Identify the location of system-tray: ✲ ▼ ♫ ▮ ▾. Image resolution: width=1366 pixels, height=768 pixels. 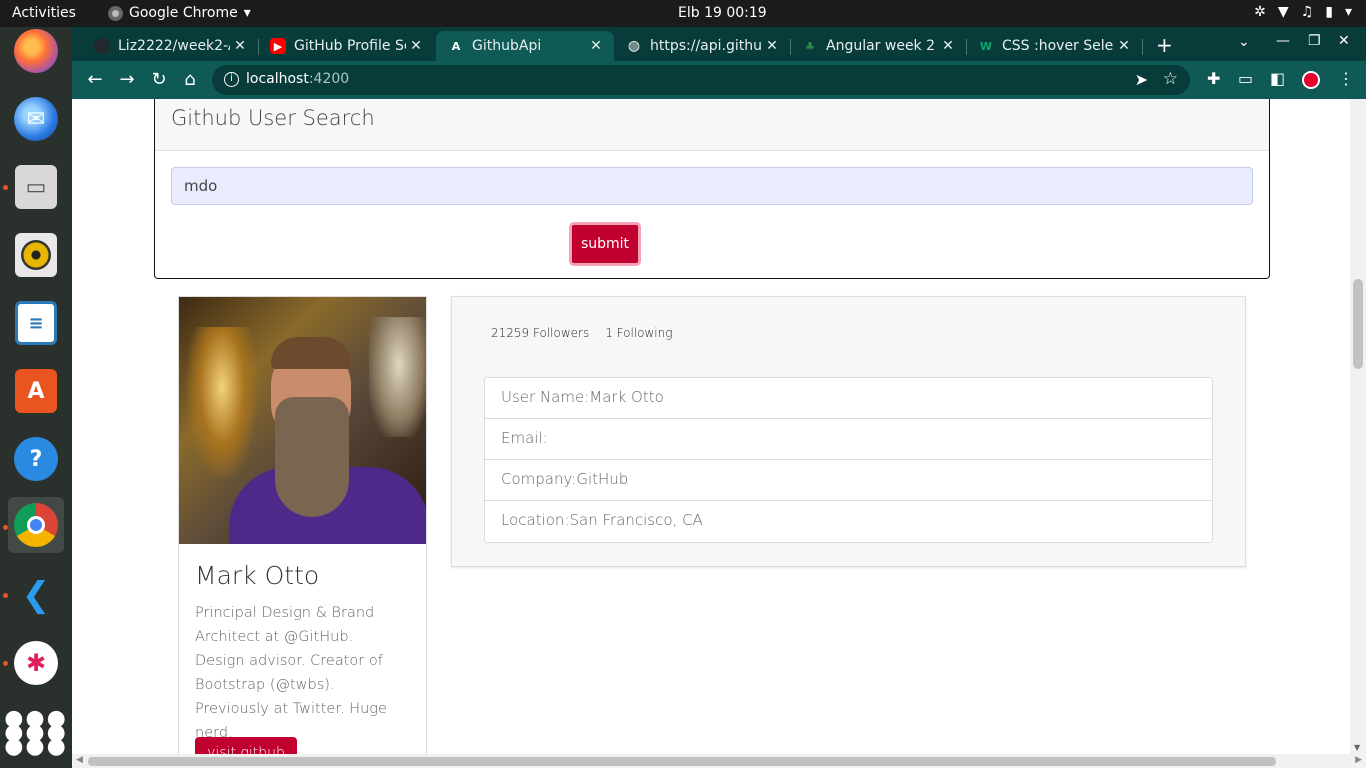
(1303, 12).